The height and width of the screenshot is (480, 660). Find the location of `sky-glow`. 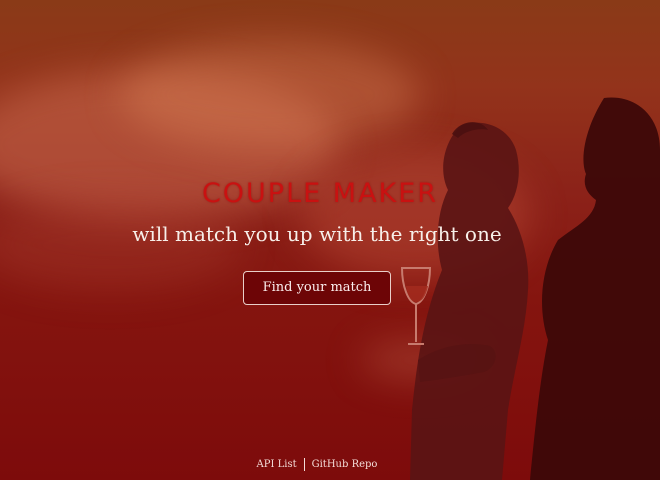

sky-glow is located at coordinates (270, 95).